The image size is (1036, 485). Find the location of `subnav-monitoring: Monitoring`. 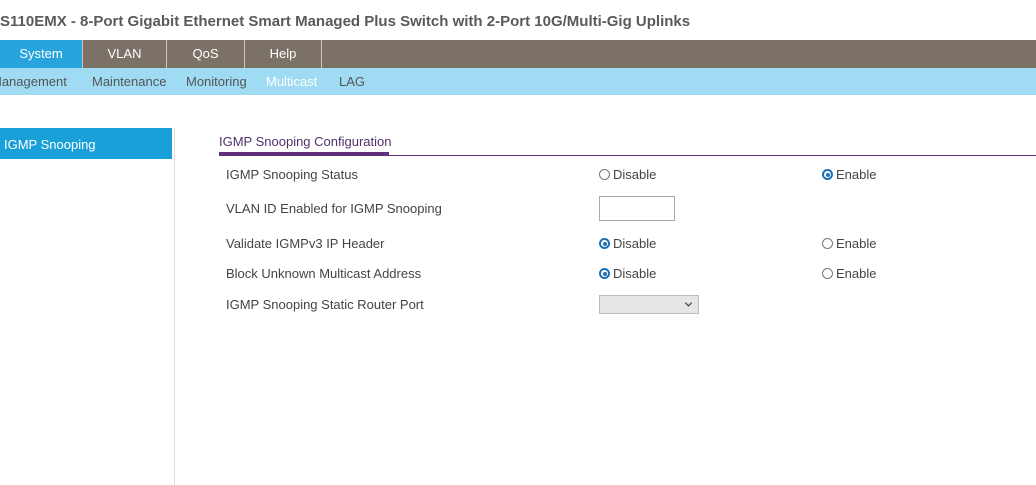

subnav-monitoring: Monitoring is located at coordinates (216, 81).